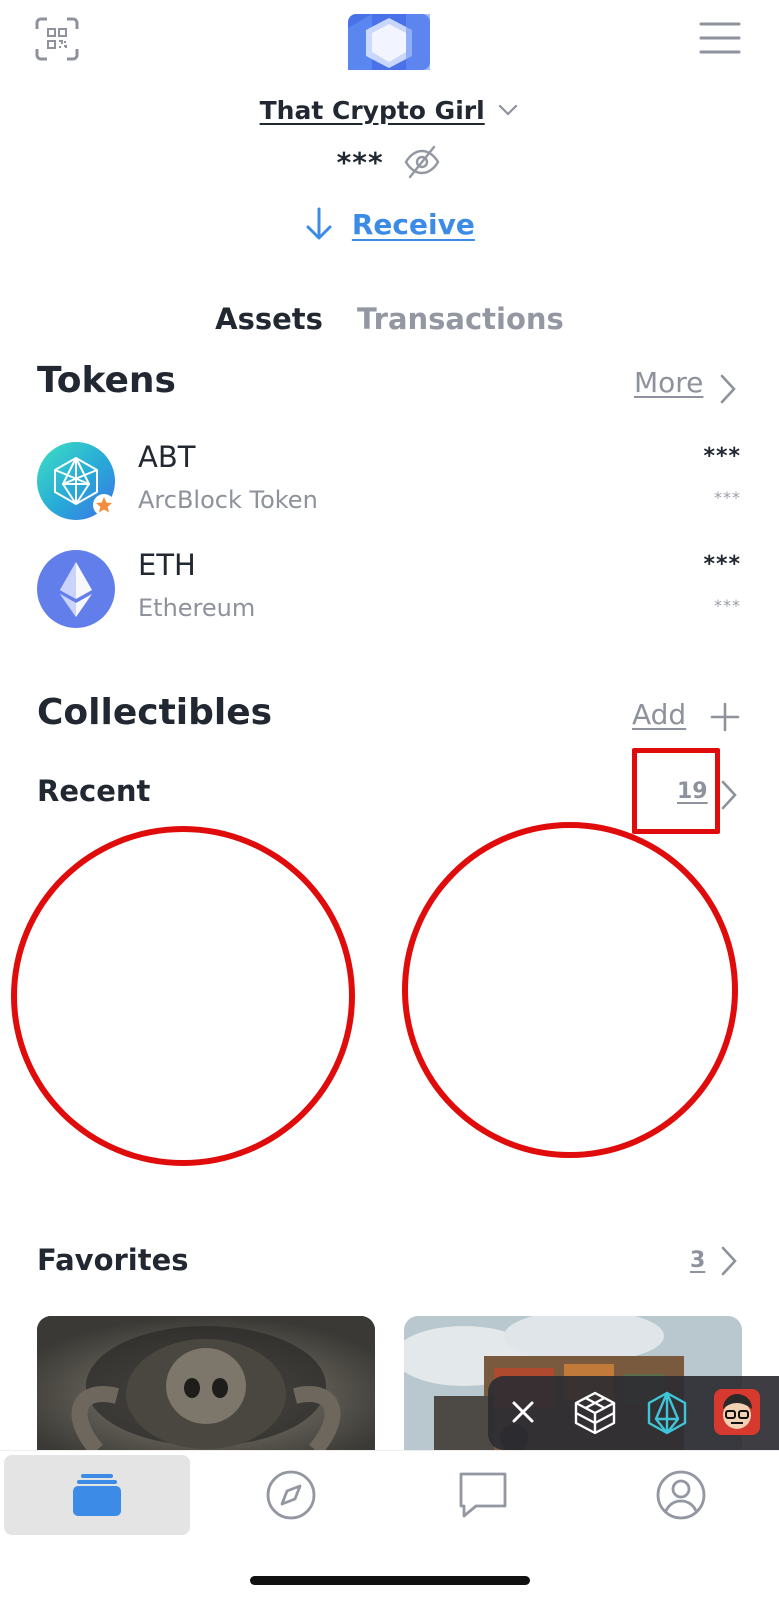 The image size is (779, 1600). I want to click on receive-label: Receive, so click(413, 224).